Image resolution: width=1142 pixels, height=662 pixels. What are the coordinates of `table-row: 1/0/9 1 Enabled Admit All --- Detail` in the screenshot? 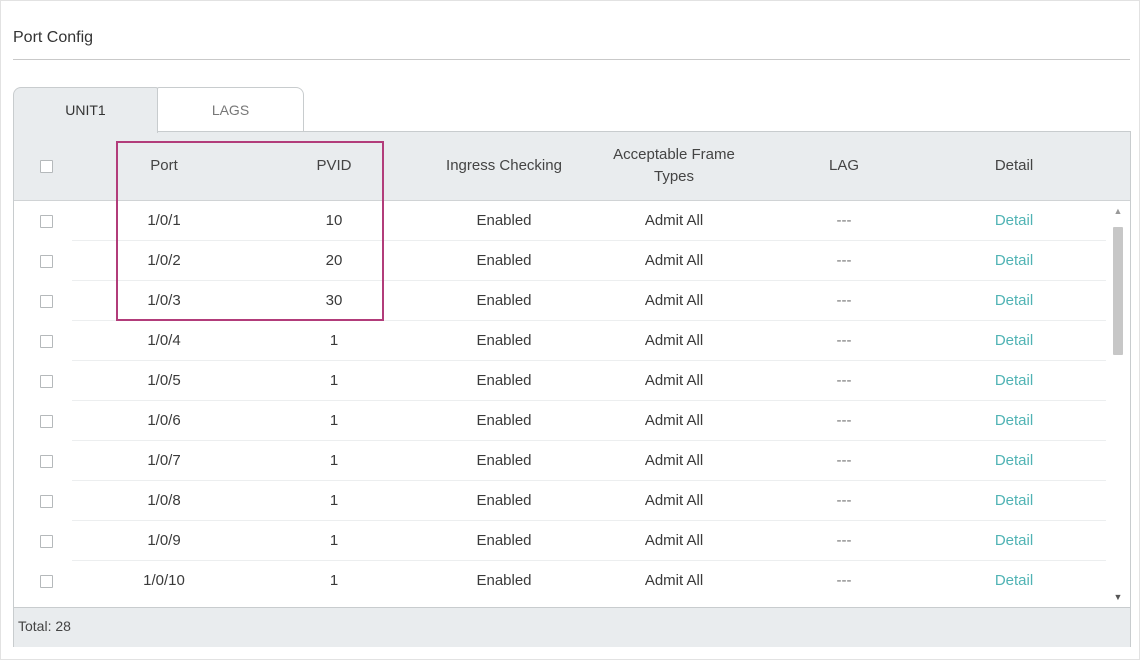 It's located at (560, 541).